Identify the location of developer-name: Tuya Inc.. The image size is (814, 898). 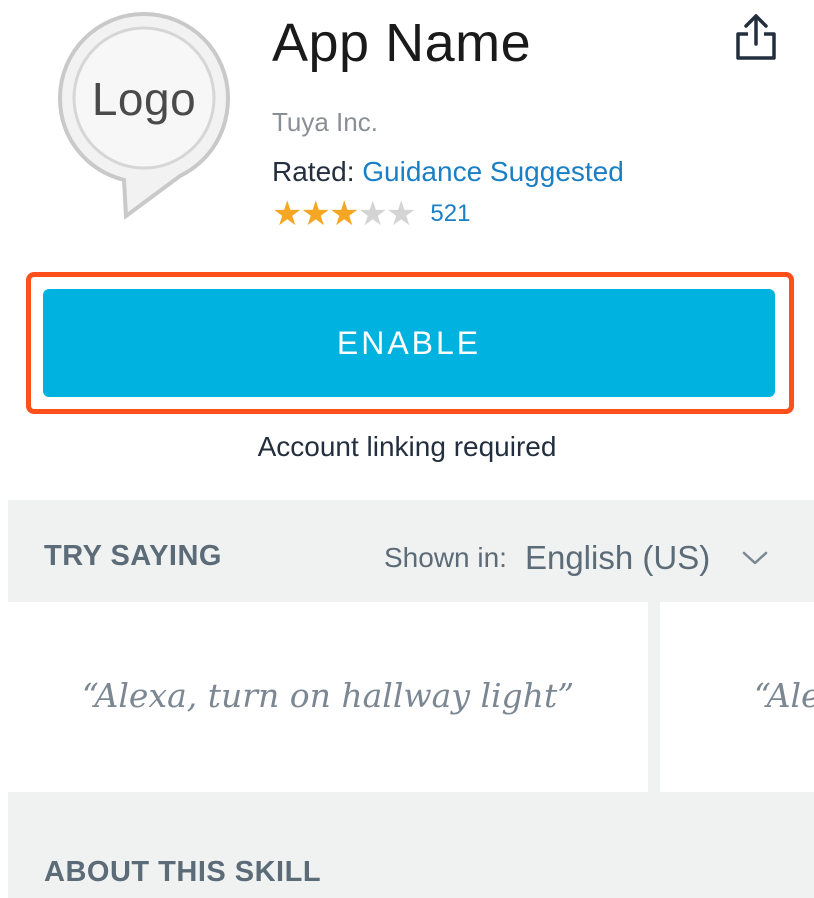
(325, 122).